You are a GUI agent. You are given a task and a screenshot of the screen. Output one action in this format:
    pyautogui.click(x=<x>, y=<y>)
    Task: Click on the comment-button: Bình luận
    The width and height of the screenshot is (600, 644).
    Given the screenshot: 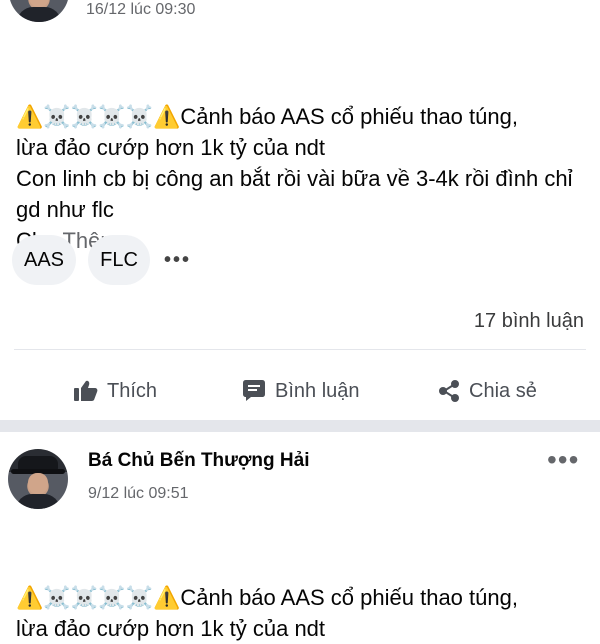 What is the action you would take?
    pyautogui.click(x=300, y=391)
    